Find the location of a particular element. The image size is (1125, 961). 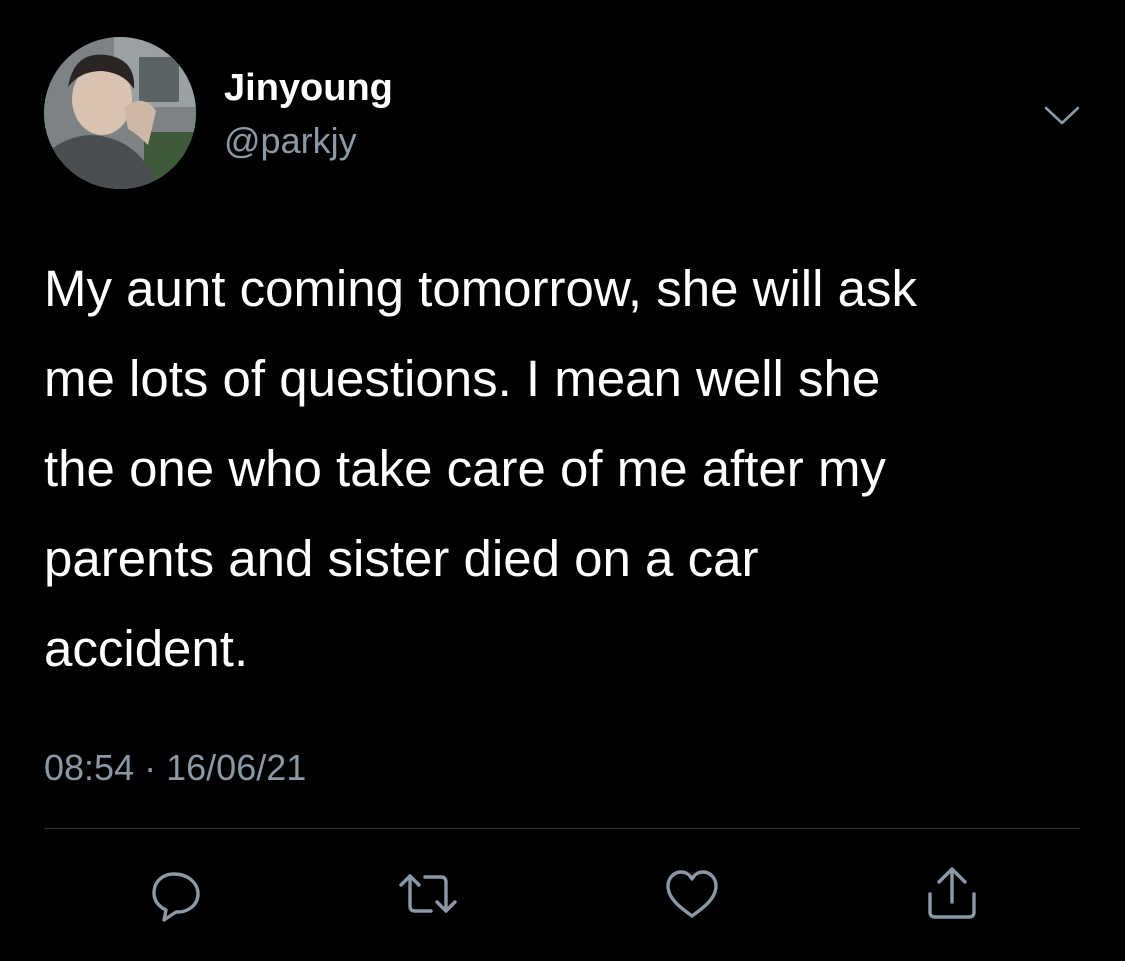

handle: @parkjy is located at coordinates (290, 141).